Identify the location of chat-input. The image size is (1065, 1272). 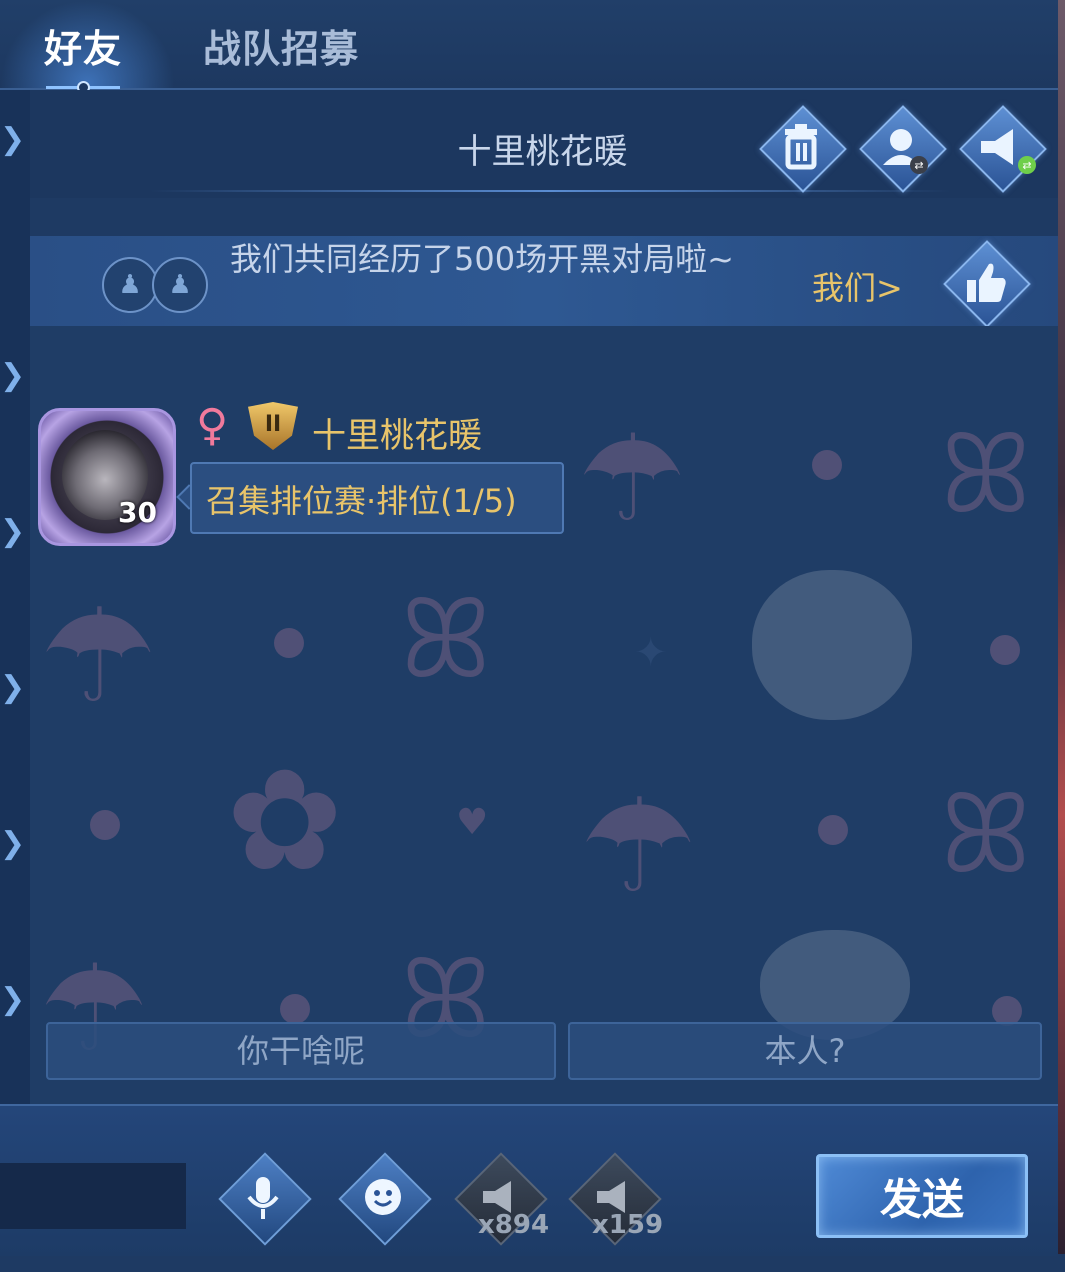
(93, 1196).